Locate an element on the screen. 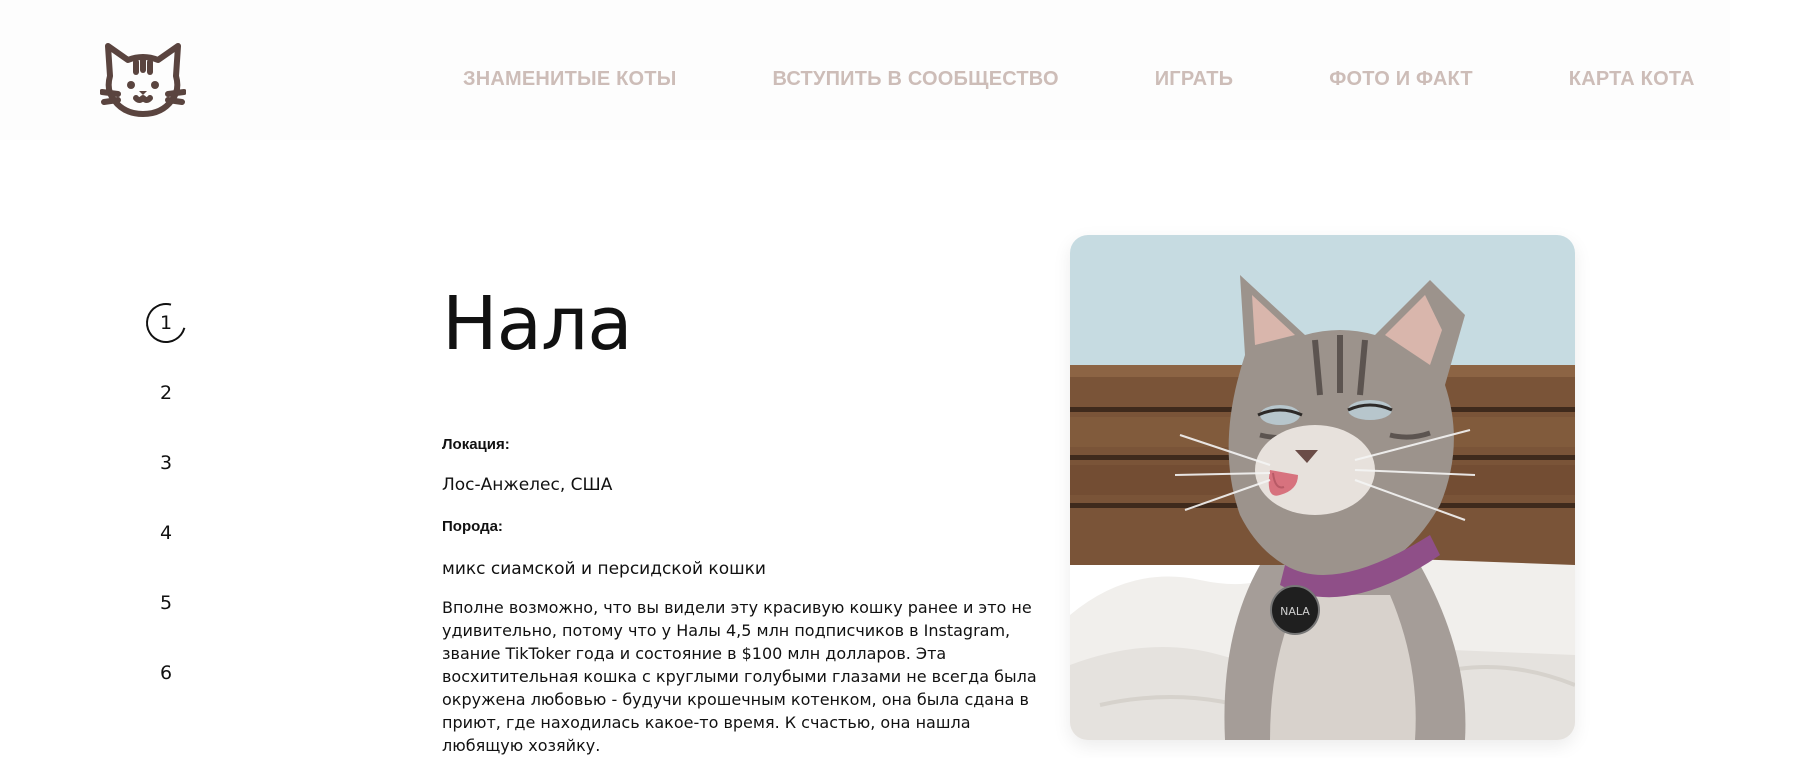 The height and width of the screenshot is (758, 1806). pager-item-5: 5 is located at coordinates (166, 603).